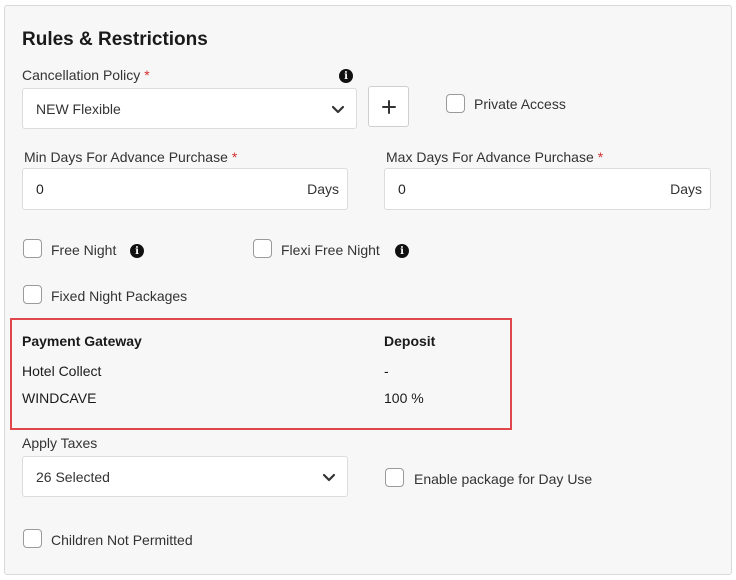 The height and width of the screenshot is (580, 736). What do you see at coordinates (62, 371) in the screenshot?
I see `table-row-gateway: Hotel Collect` at bounding box center [62, 371].